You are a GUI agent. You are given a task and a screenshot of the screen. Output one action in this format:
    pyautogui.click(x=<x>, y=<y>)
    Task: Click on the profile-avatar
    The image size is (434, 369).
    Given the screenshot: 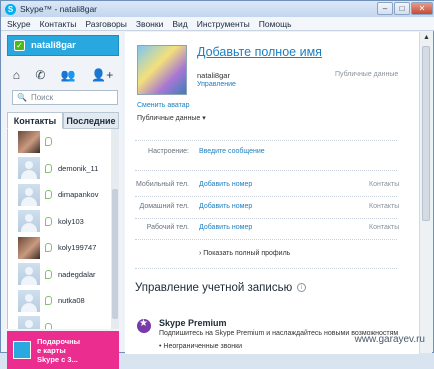 What is the action you would take?
    pyautogui.click(x=162, y=70)
    